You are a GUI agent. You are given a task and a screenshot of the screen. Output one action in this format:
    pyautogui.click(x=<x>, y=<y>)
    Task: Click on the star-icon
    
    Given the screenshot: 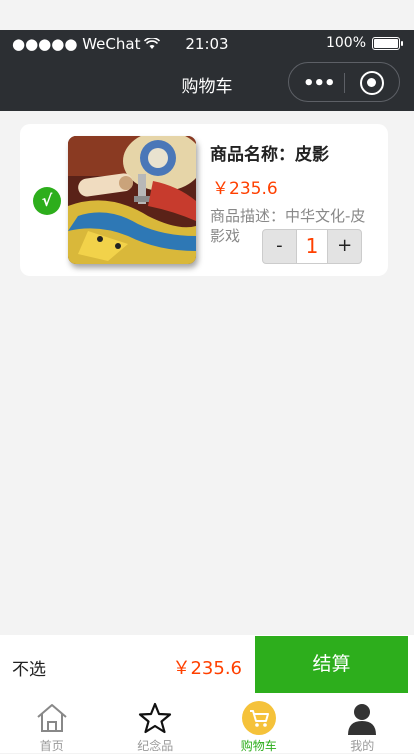 What is the action you would take?
    pyautogui.click(x=155, y=718)
    